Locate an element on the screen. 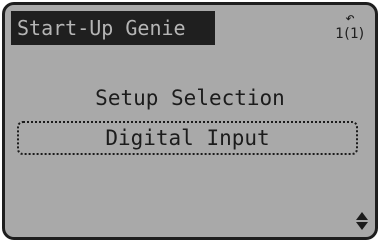  parameter-name: Setup Selection is located at coordinates (190, 98).